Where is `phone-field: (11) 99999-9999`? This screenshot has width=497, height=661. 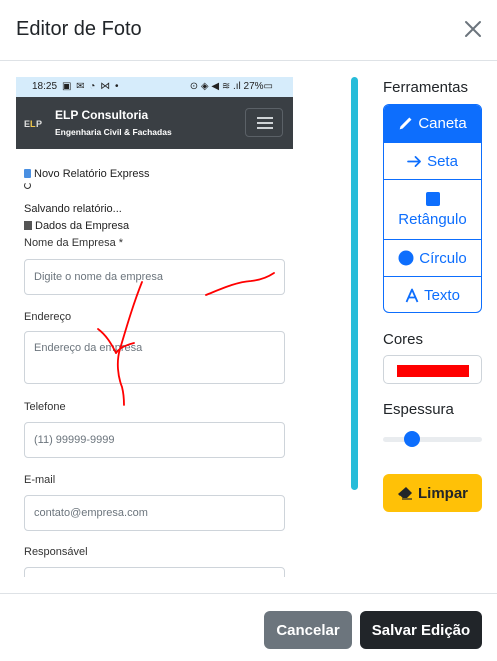
phone-field: (11) 99999-9999 is located at coordinates (154, 440).